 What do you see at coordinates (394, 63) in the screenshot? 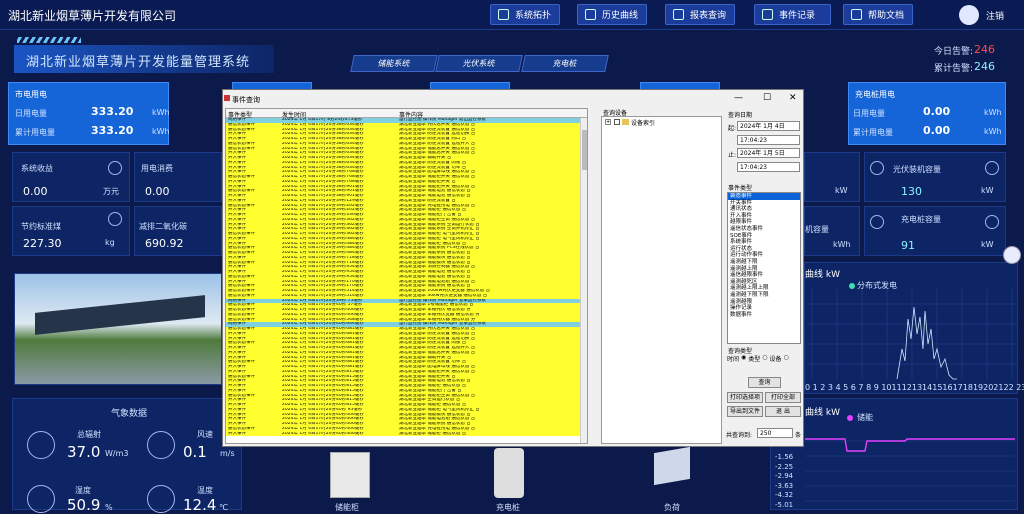
I see `tab-storage: 储能系统` at bounding box center [394, 63].